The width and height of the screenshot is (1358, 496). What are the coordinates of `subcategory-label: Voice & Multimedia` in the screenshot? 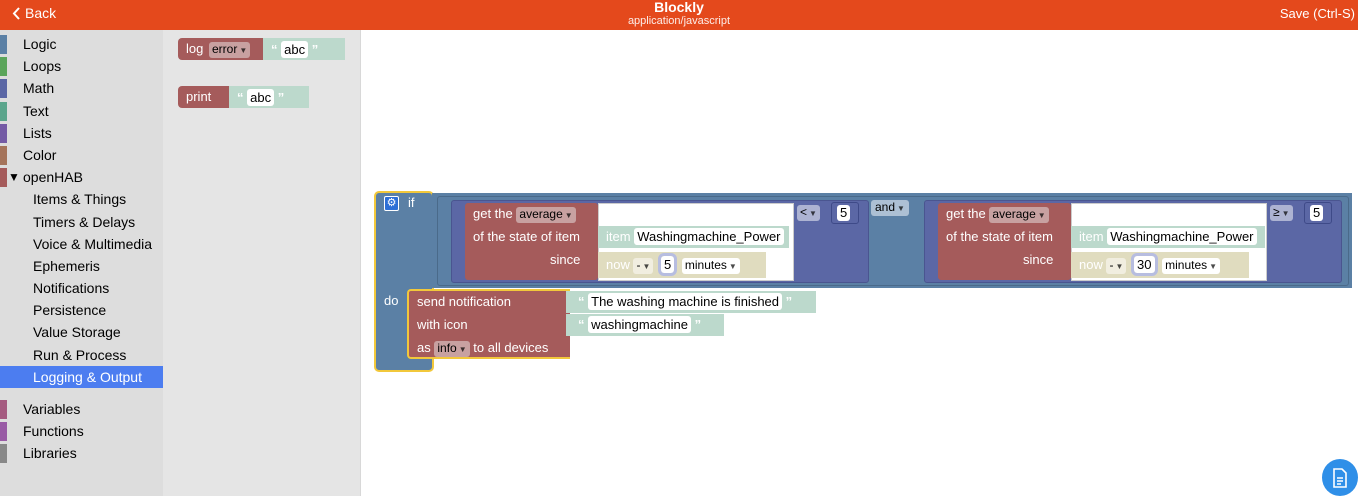 It's located at (93, 243).